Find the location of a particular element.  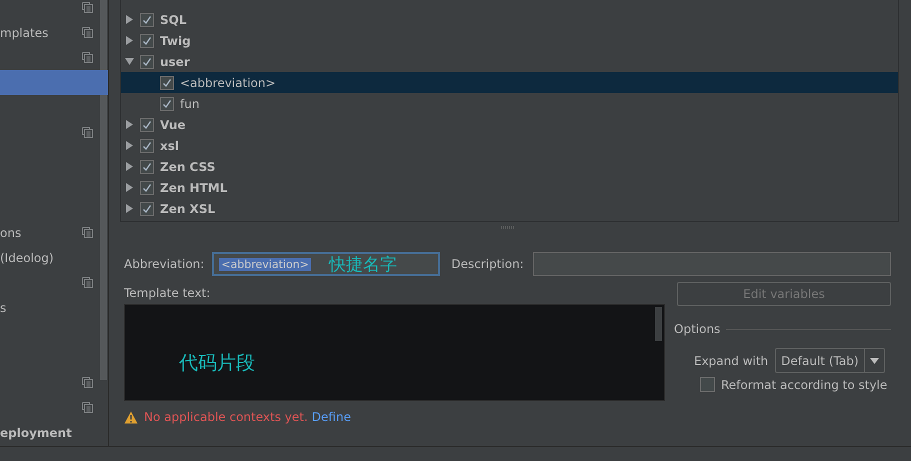

description-label: Description: is located at coordinates (487, 264).